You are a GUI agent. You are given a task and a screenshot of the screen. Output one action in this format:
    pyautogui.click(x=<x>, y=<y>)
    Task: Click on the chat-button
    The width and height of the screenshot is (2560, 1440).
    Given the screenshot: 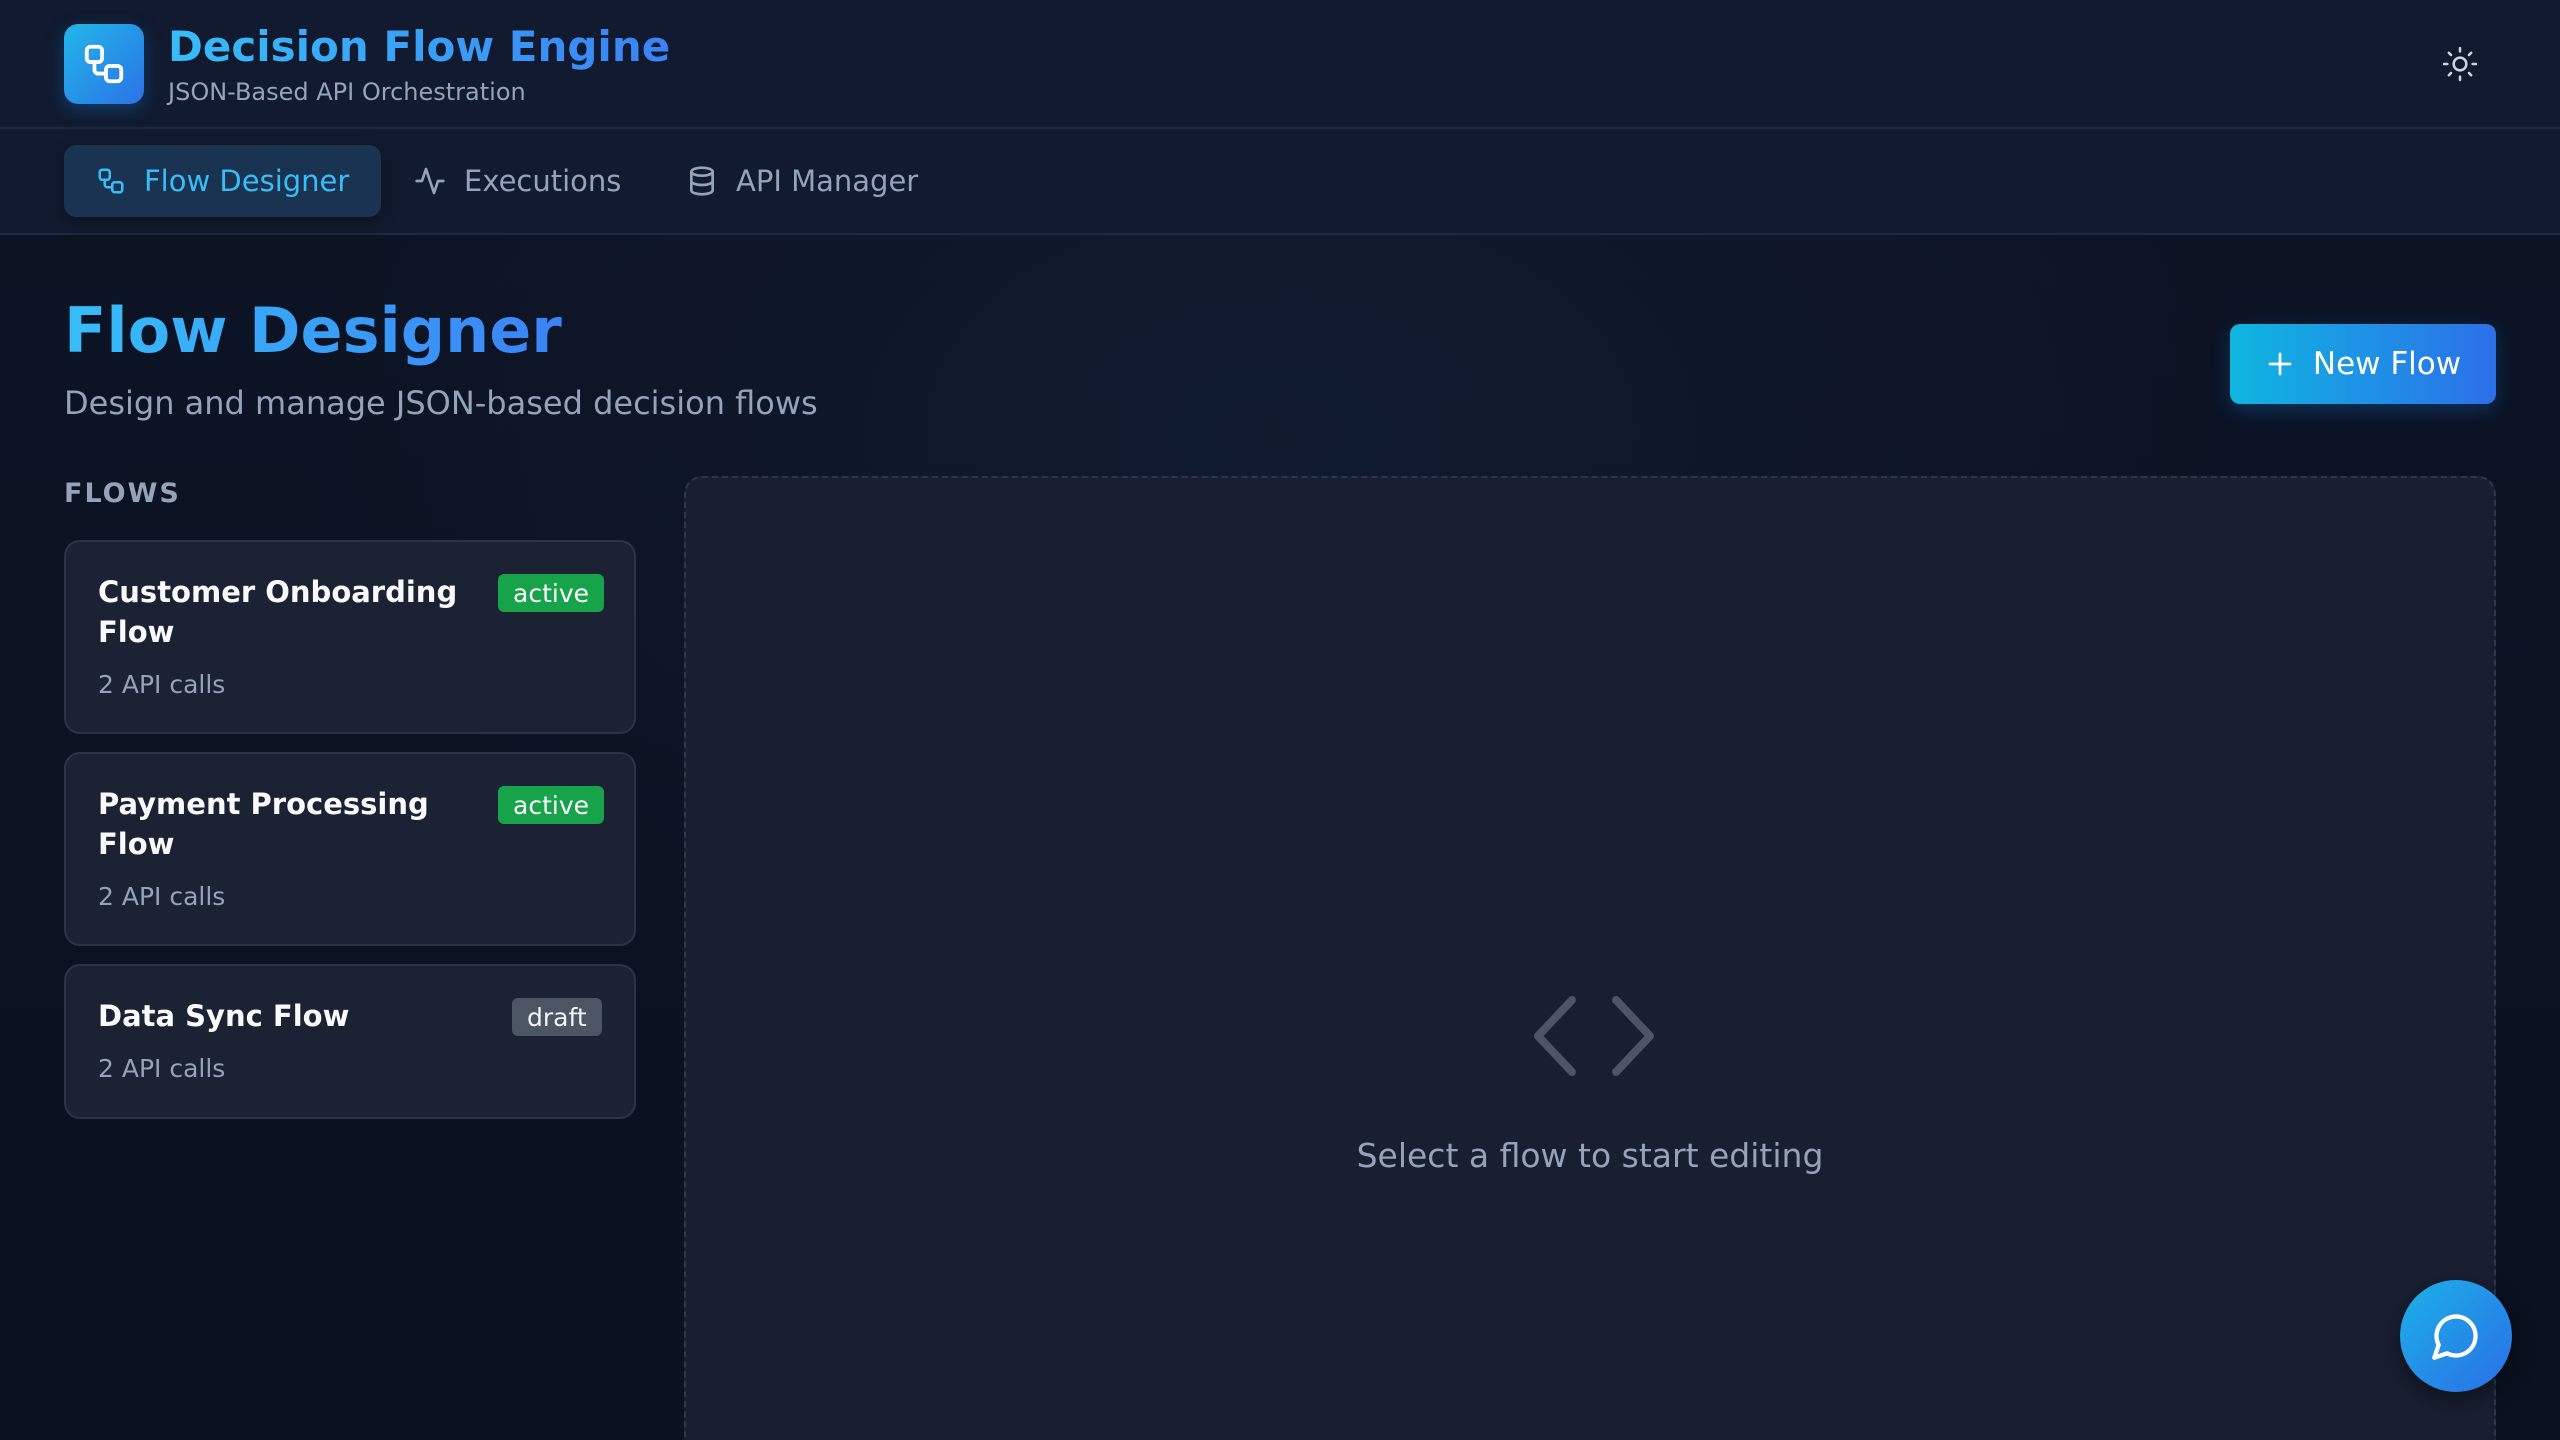 What is the action you would take?
    pyautogui.click(x=2456, y=1336)
    